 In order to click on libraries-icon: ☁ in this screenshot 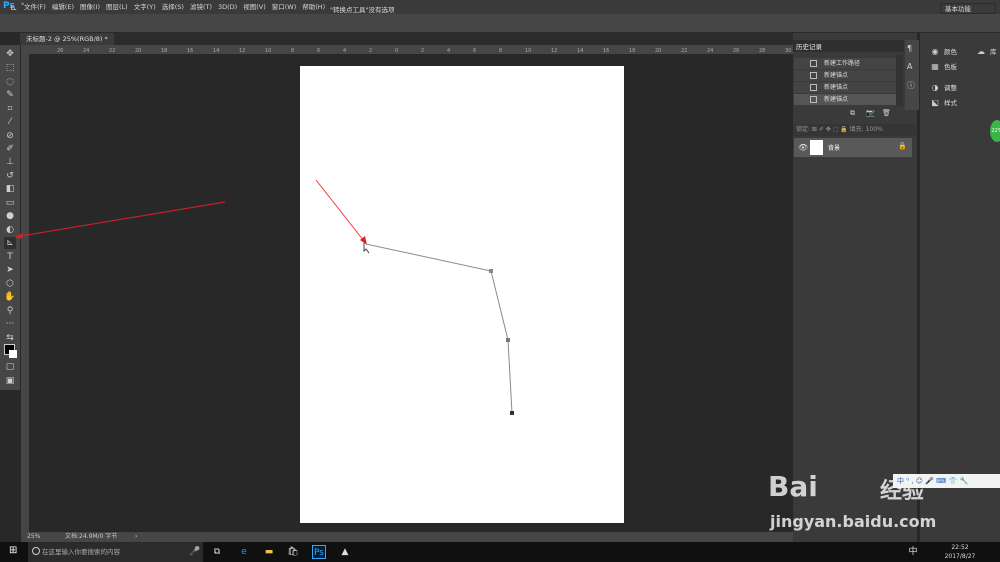, I will do `click(981, 51)`.